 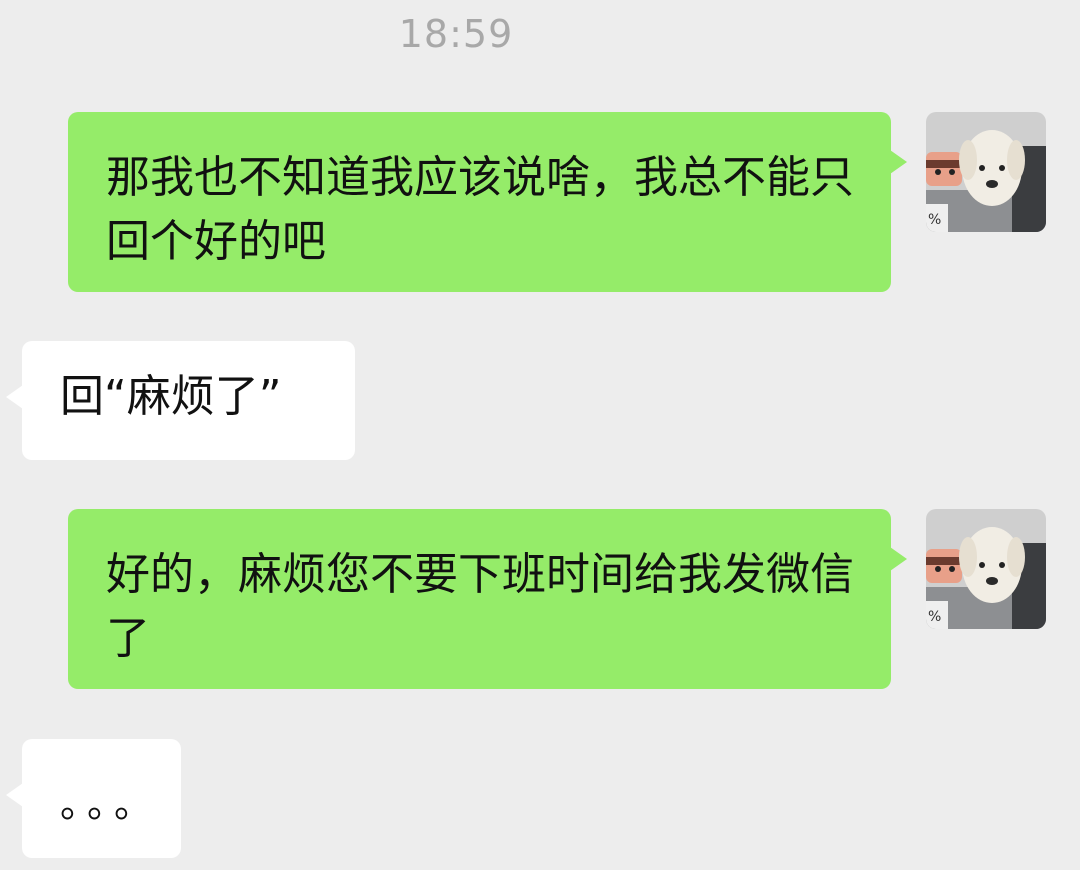 I want to click on message-text: 。。。, so click(x=110, y=804).